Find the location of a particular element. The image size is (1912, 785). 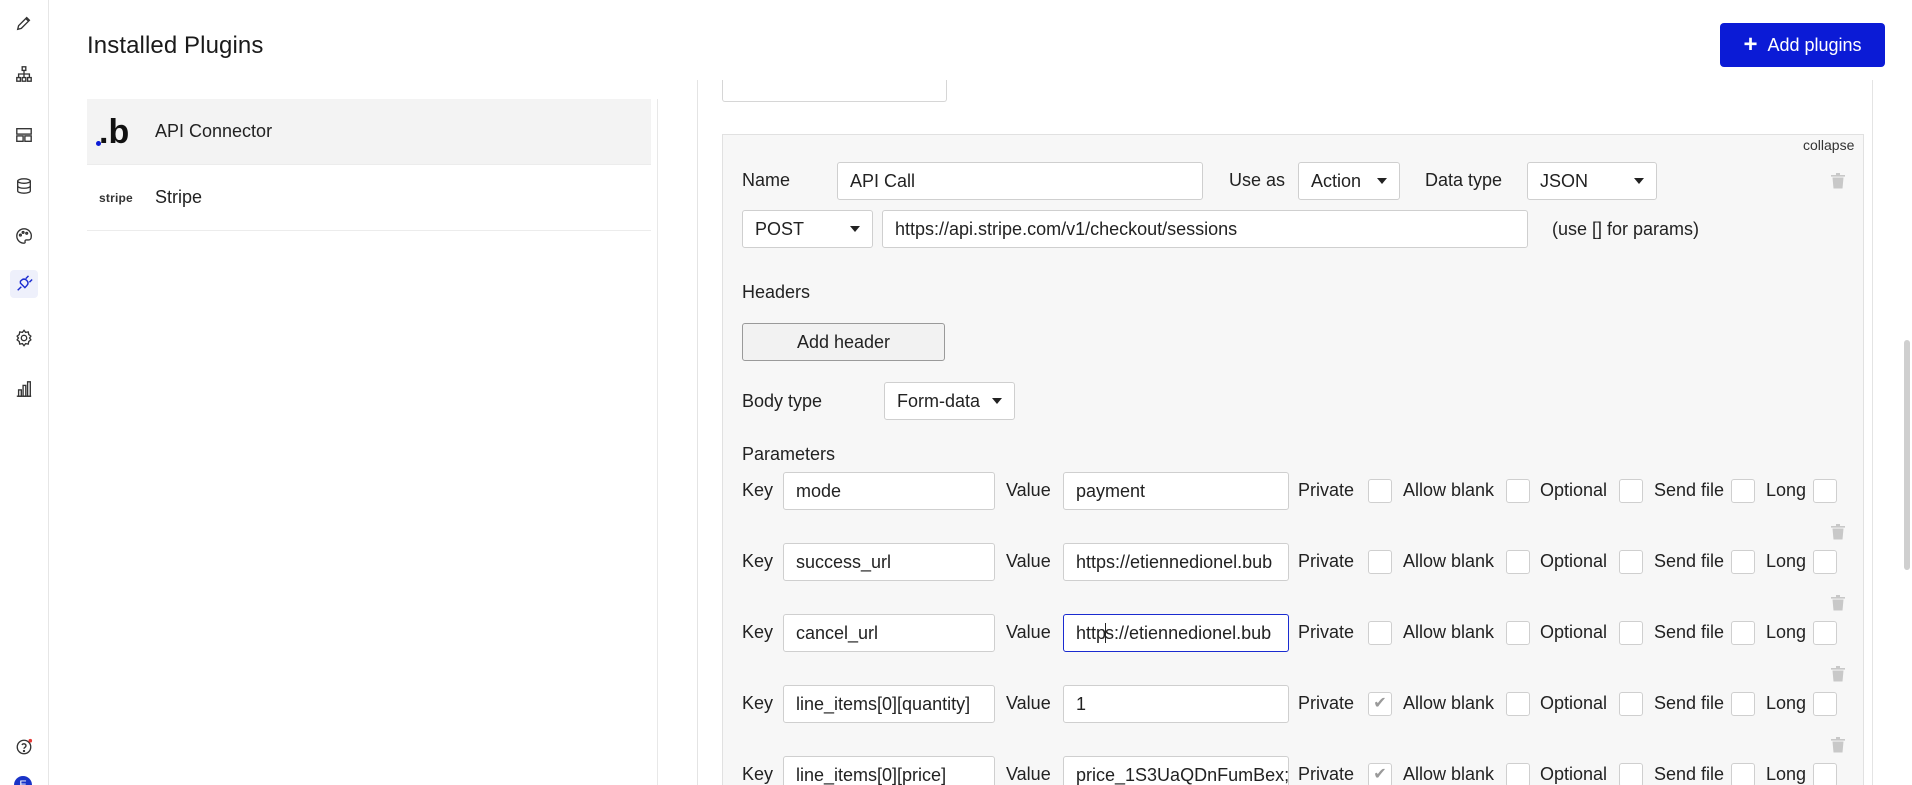

chevron-down-icon is located at coordinates (855, 229).